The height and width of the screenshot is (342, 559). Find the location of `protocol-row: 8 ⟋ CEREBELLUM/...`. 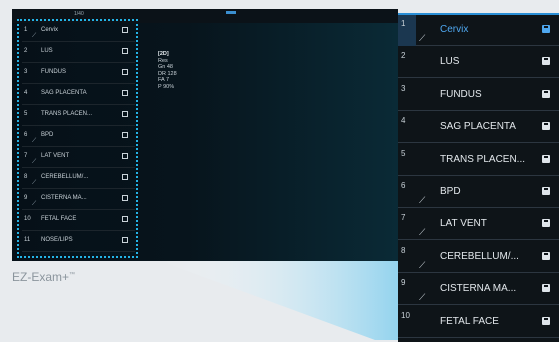

protocol-row: 8 ⟋ CEREBELLUM/... is located at coordinates (478, 257).